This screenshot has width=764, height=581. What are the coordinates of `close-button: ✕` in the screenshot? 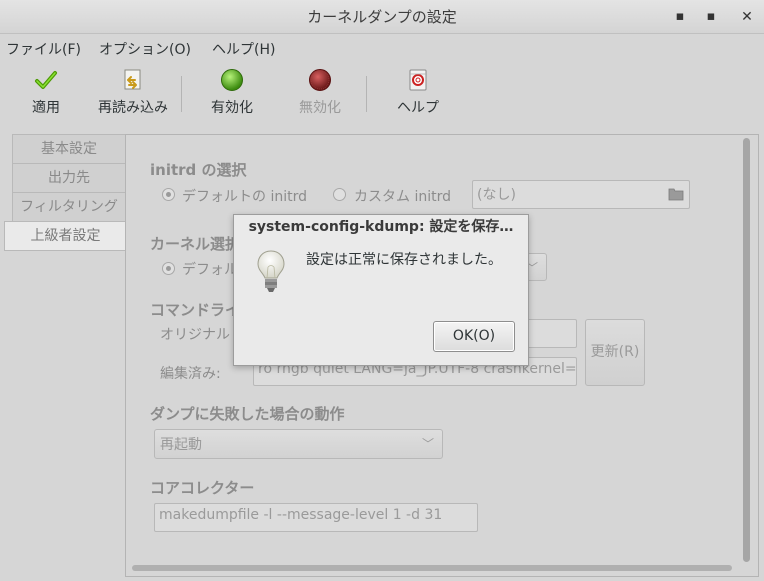 It's located at (747, 17).